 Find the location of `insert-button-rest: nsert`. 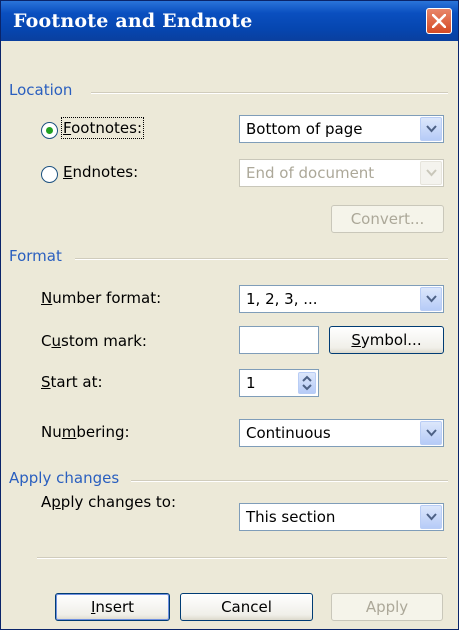

insert-button-rest: nsert is located at coordinates (115, 607).